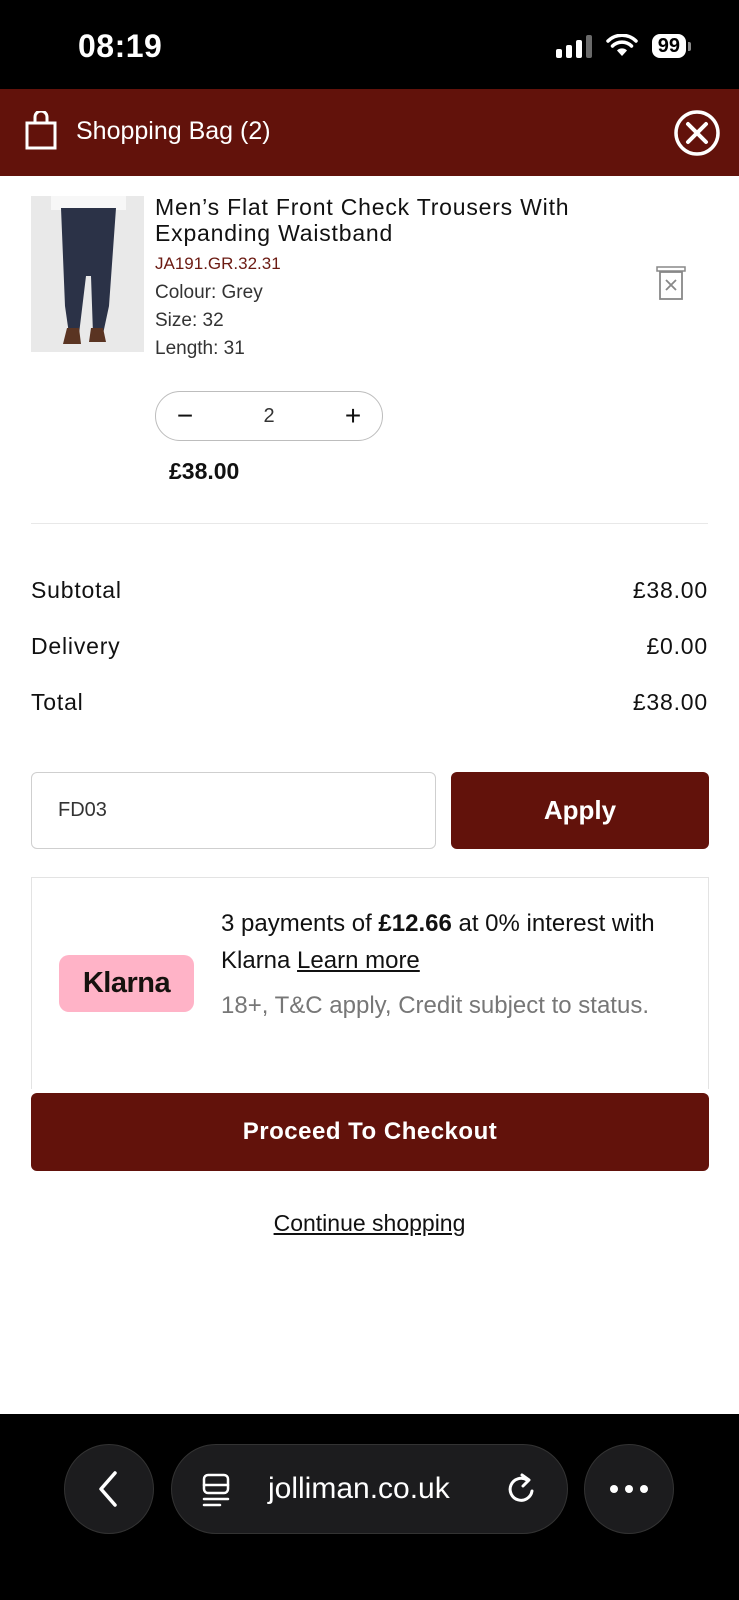 This screenshot has height=1600, width=739. What do you see at coordinates (359, 1488) in the screenshot?
I see `url-text: jolliman.co.uk` at bounding box center [359, 1488].